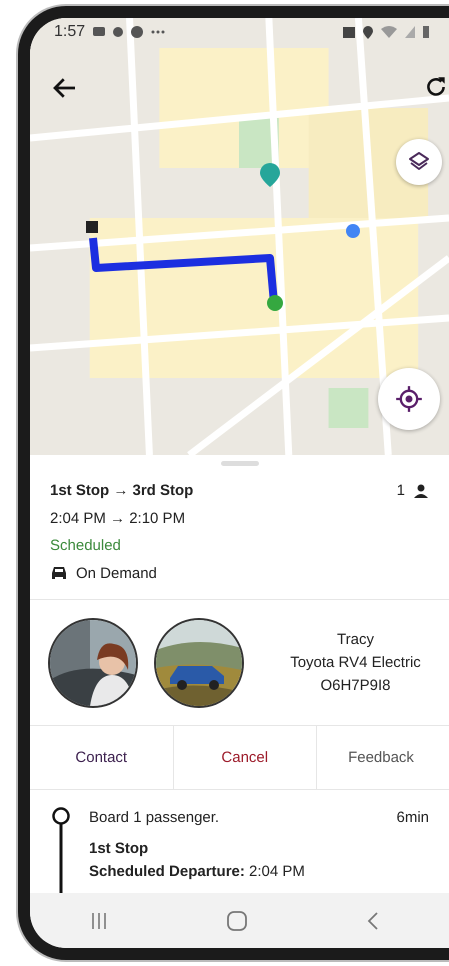 Image resolution: width=449 pixels, height=966 pixels. I want to click on stop-name: 1st Stop, so click(119, 849).